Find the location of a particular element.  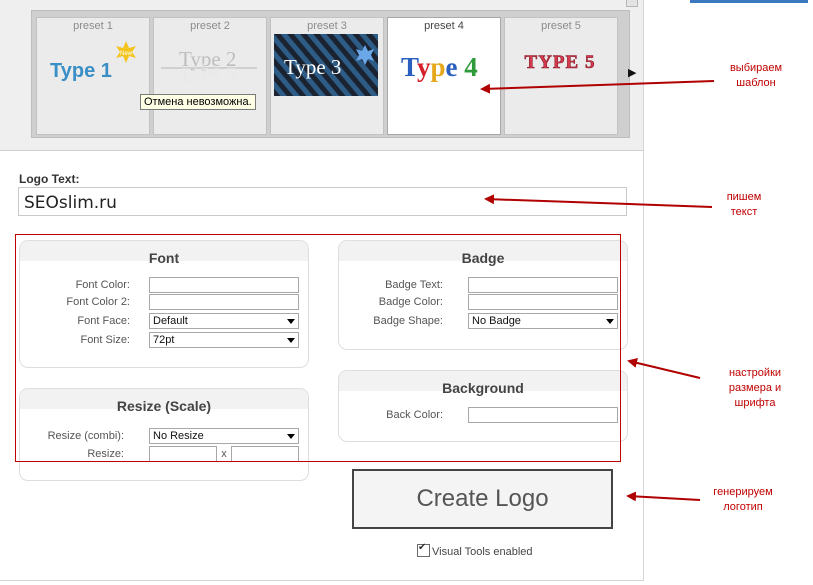

preset-tile-4: preset 4 Type 4 is located at coordinates (444, 76).